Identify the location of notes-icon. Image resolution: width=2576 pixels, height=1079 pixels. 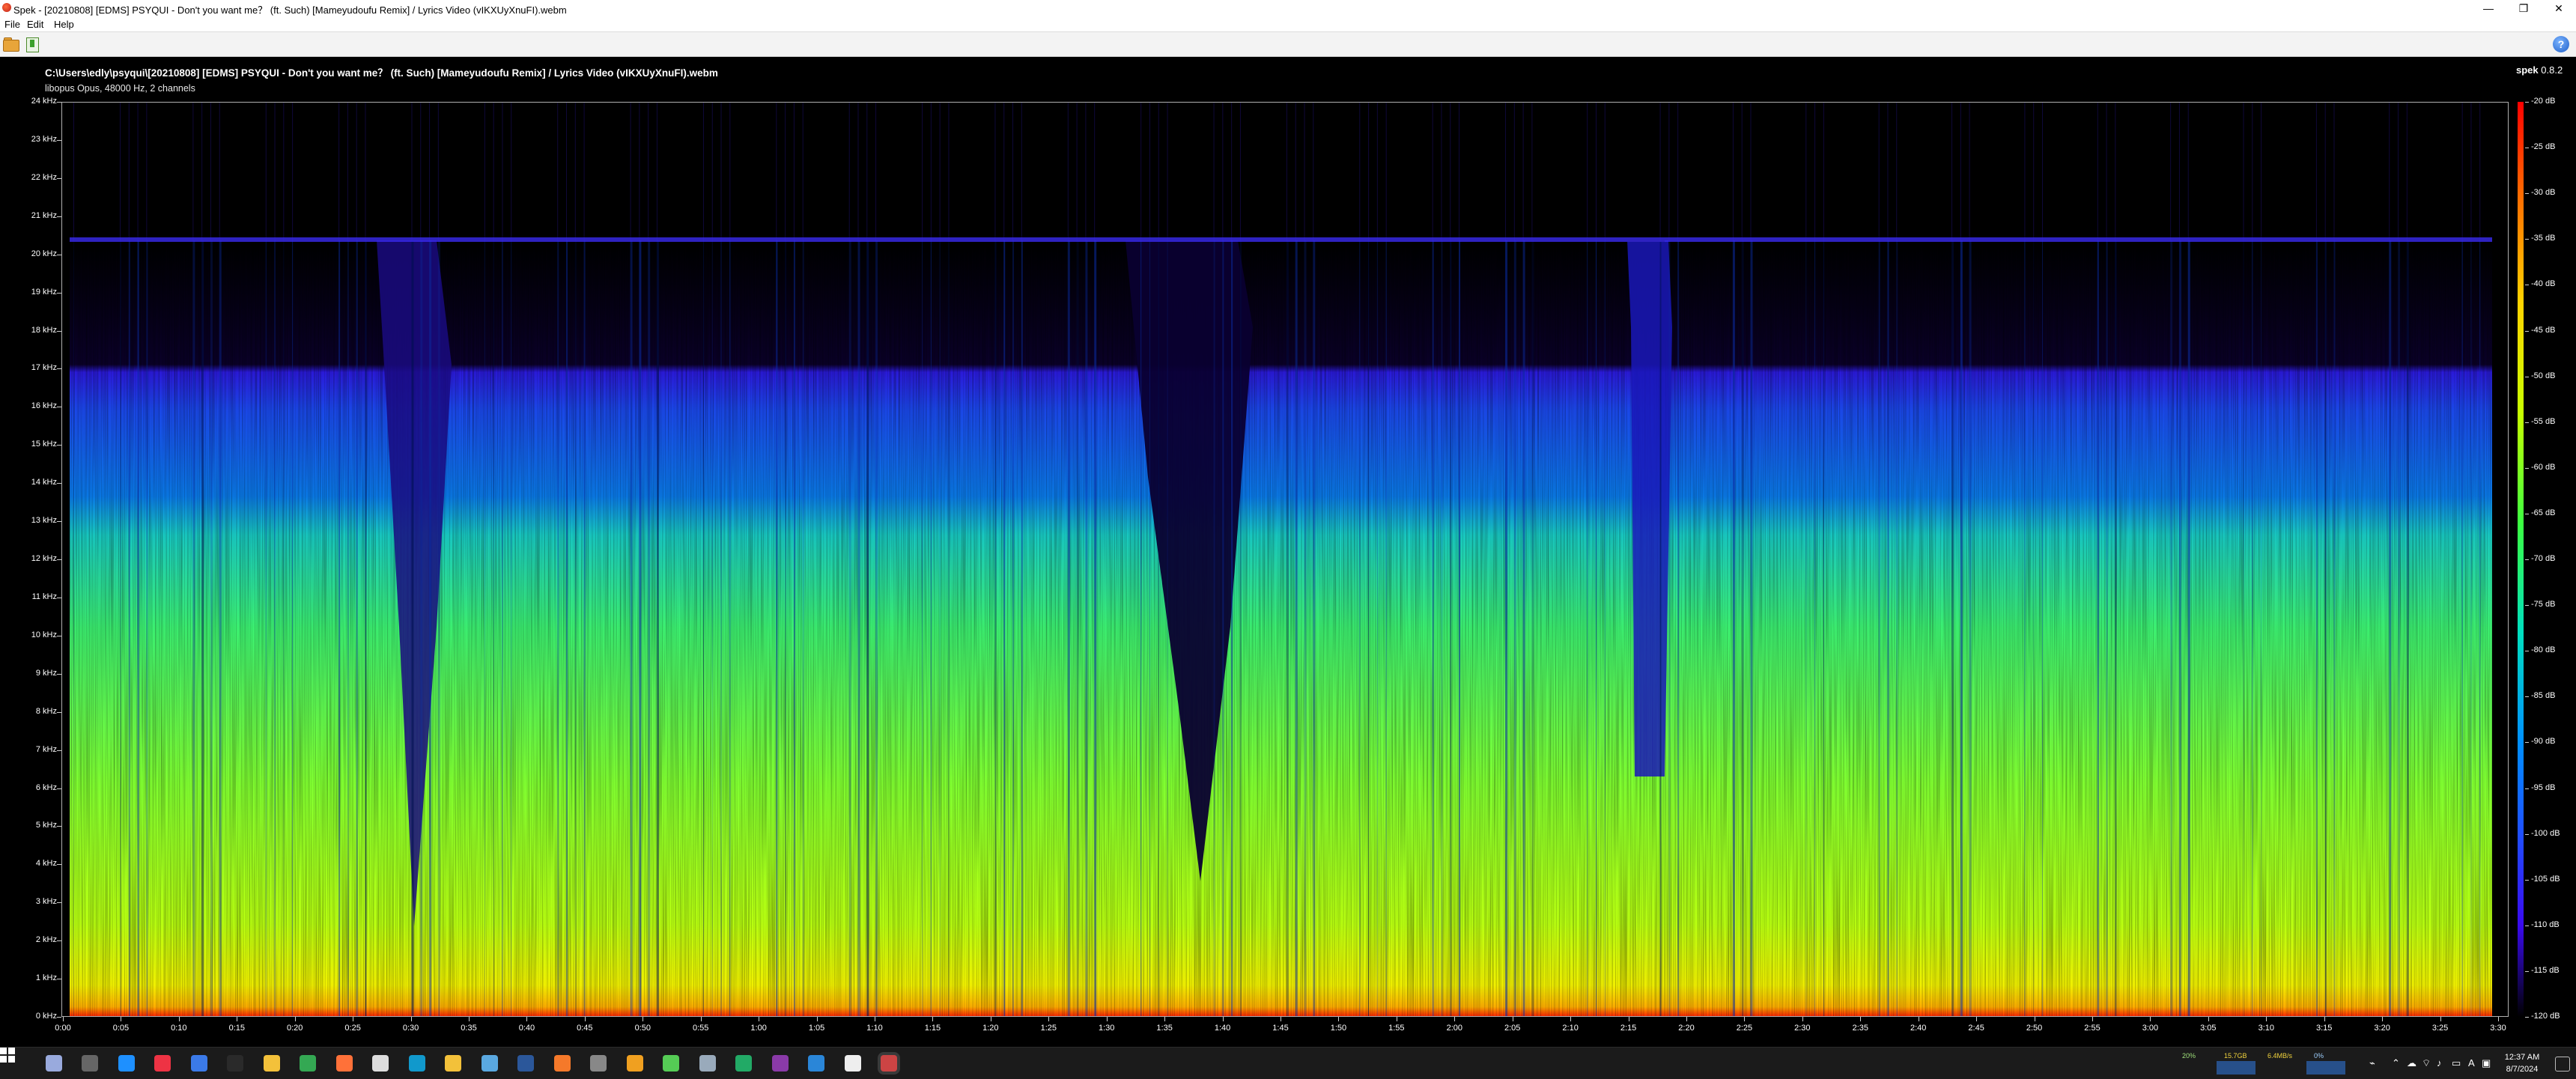
(671, 1064).